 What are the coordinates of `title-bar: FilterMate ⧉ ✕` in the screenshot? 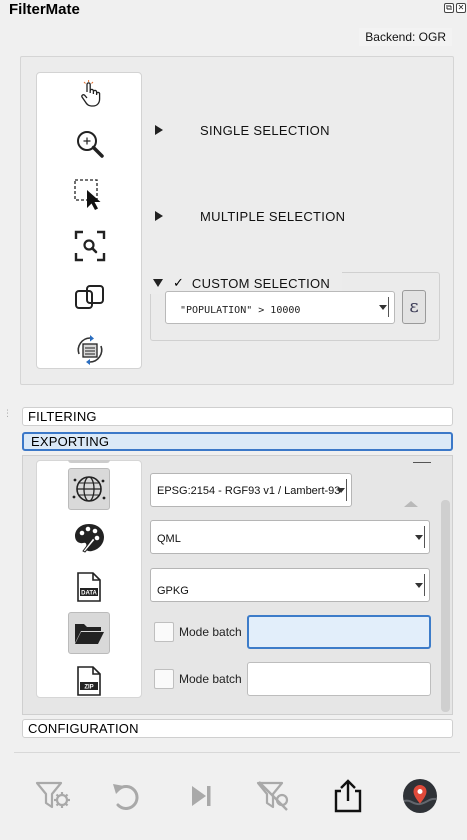 It's located at (233, 11).